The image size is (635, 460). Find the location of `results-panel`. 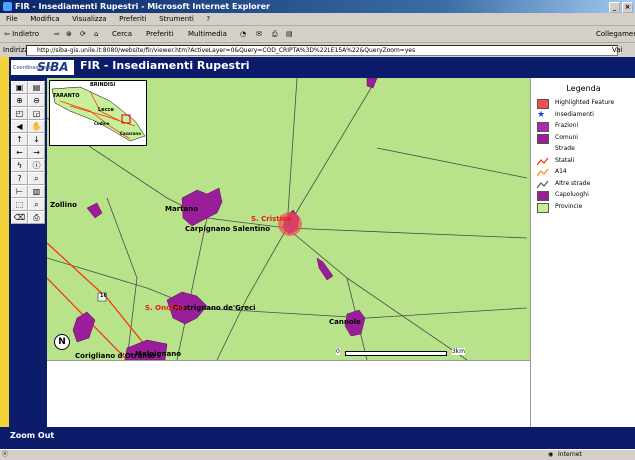

results-panel is located at coordinates (288, 394).